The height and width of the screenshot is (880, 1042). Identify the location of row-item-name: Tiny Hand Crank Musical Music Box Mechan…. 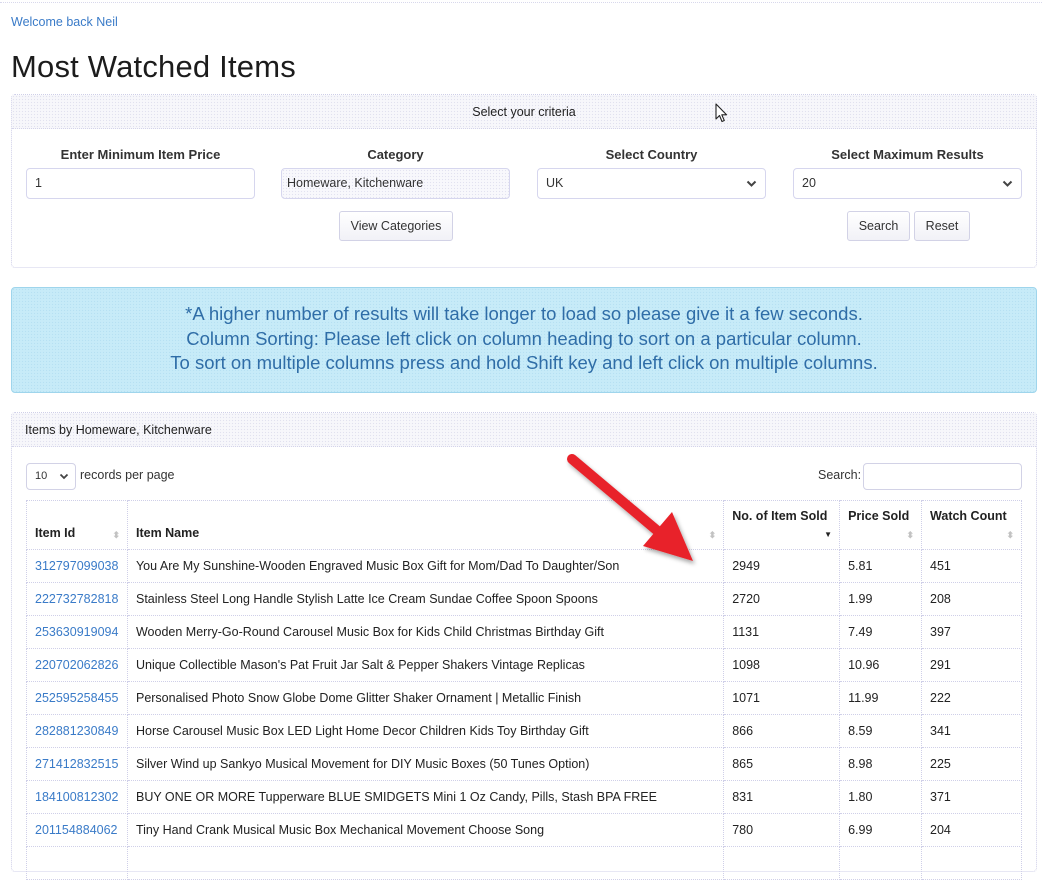
(425, 830).